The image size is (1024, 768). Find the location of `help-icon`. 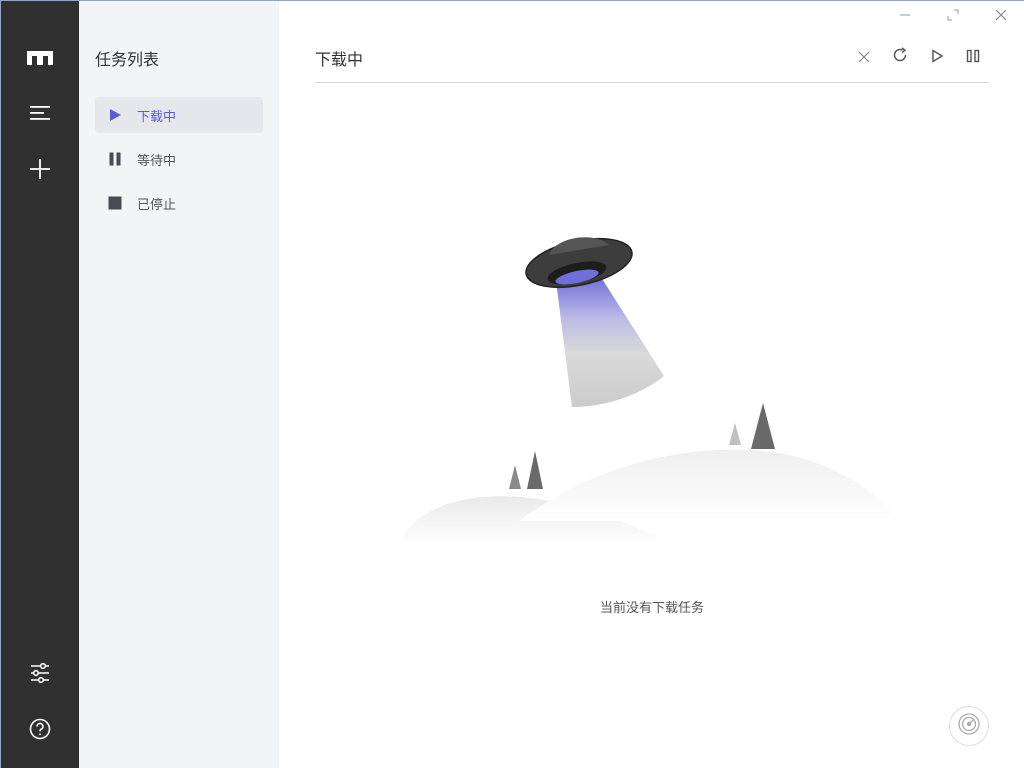

help-icon is located at coordinates (40, 729).